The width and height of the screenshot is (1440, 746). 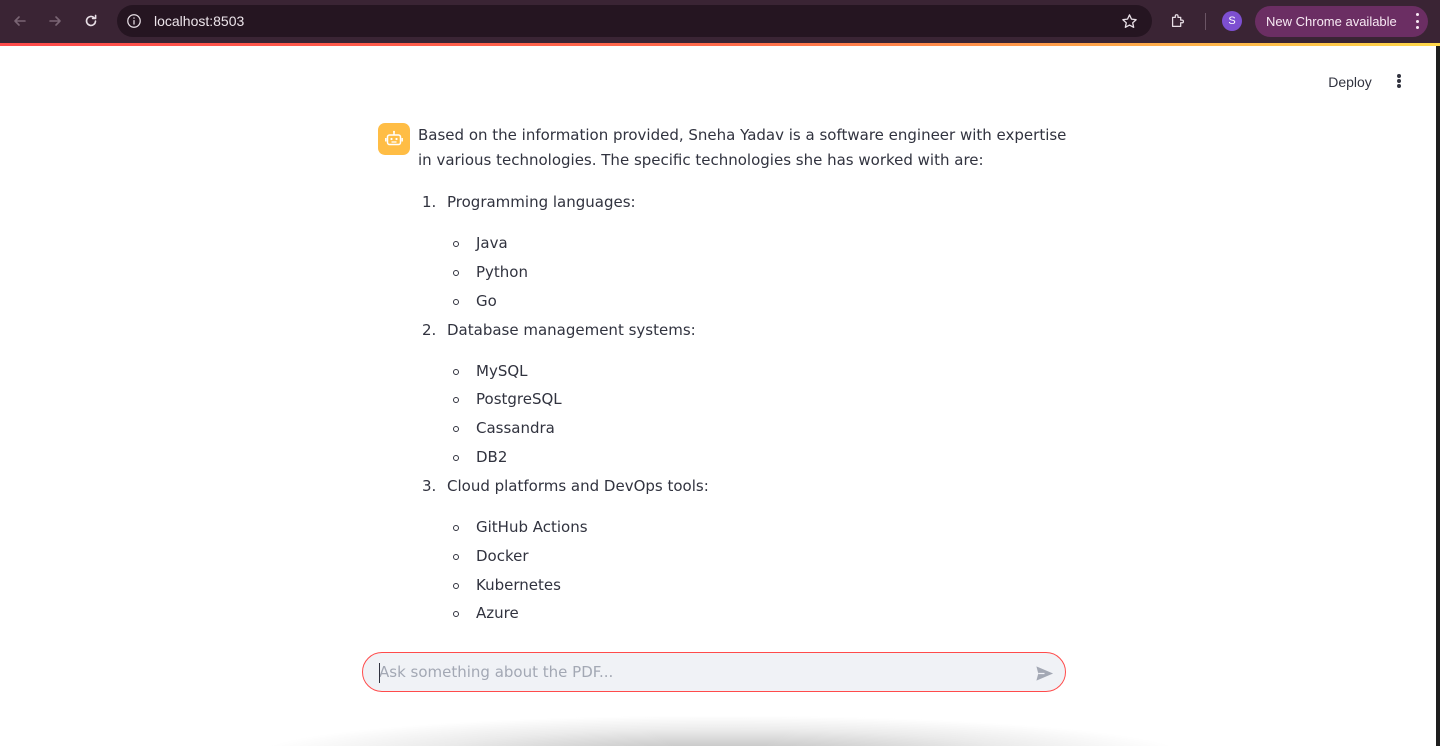 I want to click on list-item-text: Kubernetes, so click(x=518, y=584).